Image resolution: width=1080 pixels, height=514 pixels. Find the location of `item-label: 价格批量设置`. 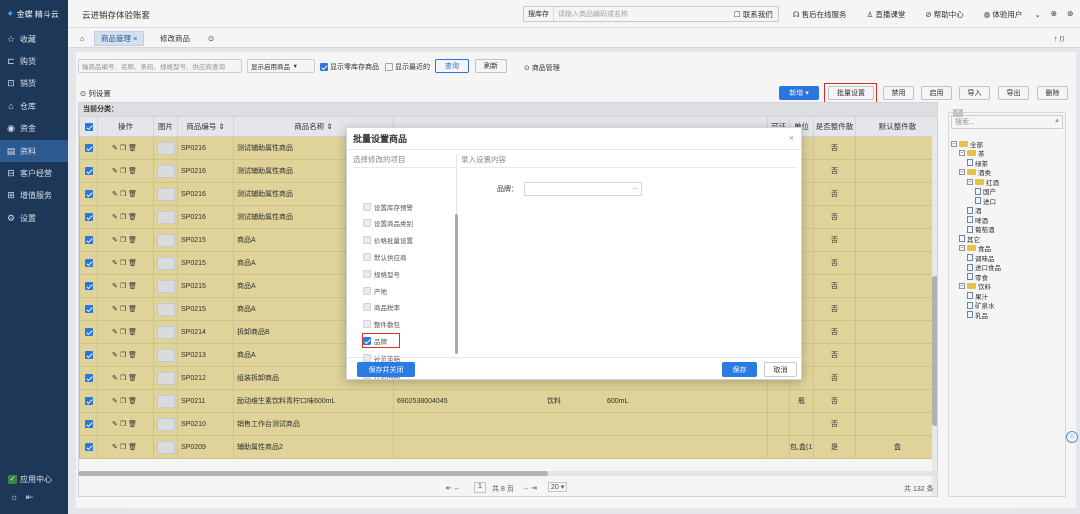

item-label: 价格批量设置 is located at coordinates (393, 242).